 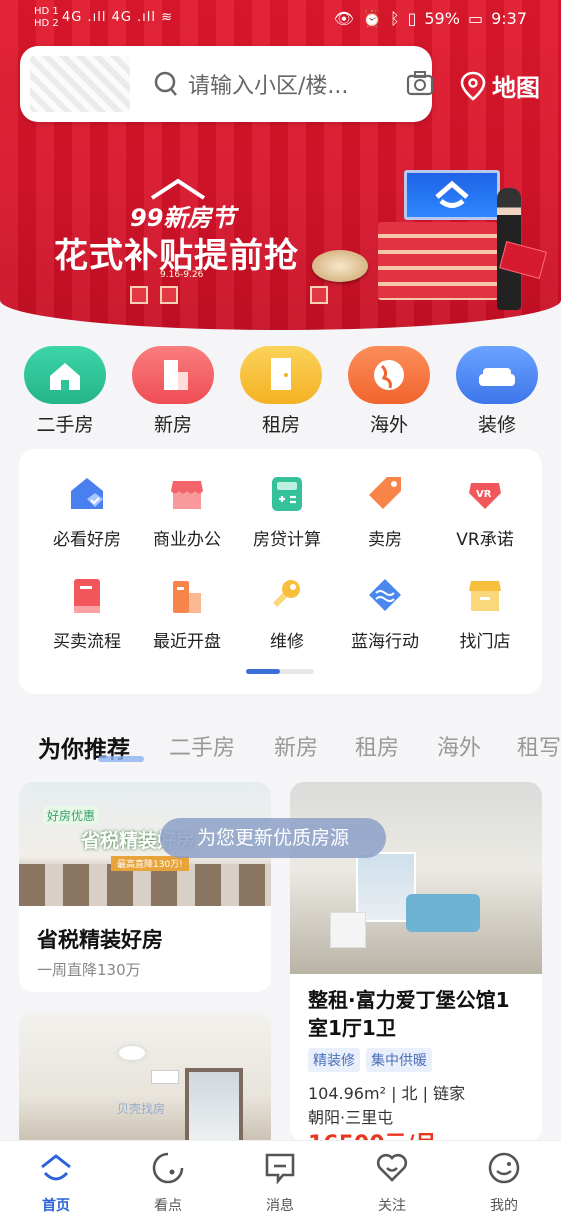 I want to click on promo-ad-sub: 最高直降130万!, so click(x=150, y=863).